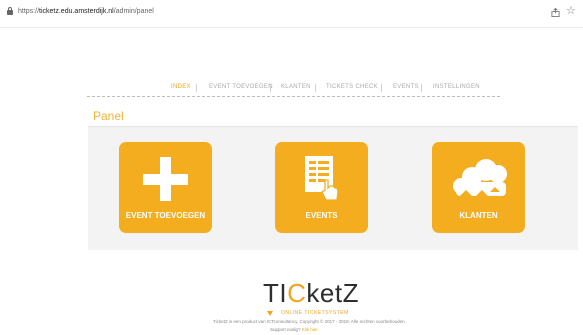  Describe the element at coordinates (241, 87) in the screenshot. I see `nav-item-event-toevoegen: EVENT TOEVOEGEN` at that location.